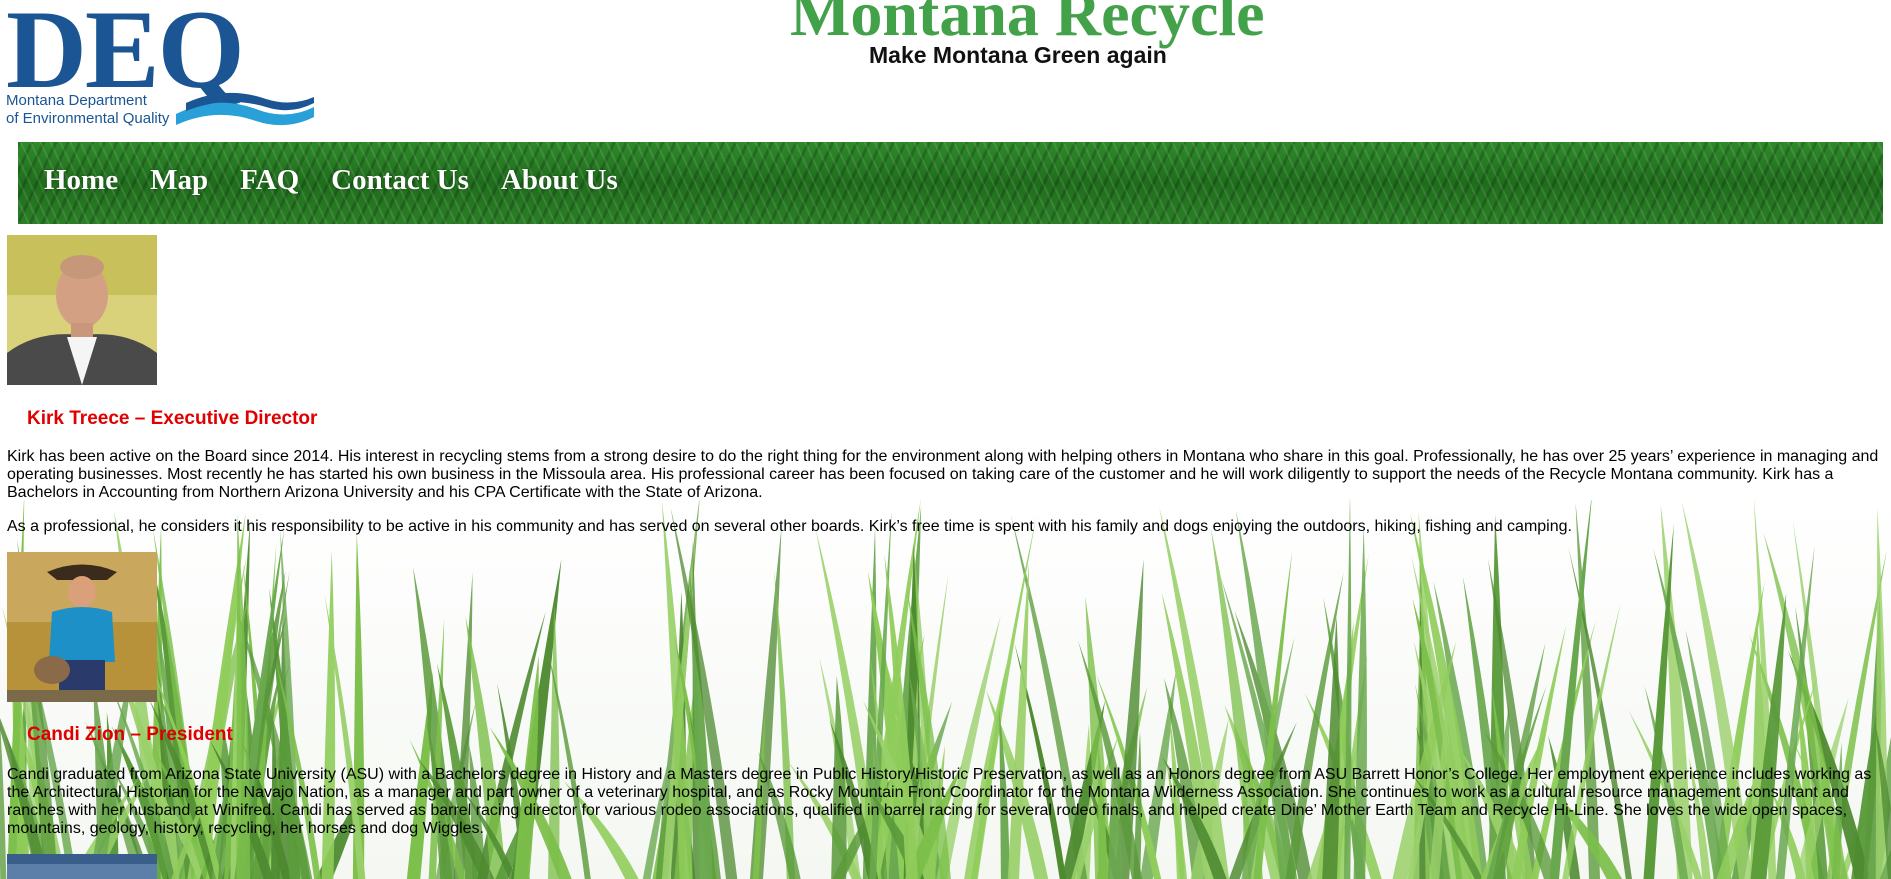  What do you see at coordinates (76, 100) in the screenshot?
I see `logo-subtitle-line1: Montana Department` at bounding box center [76, 100].